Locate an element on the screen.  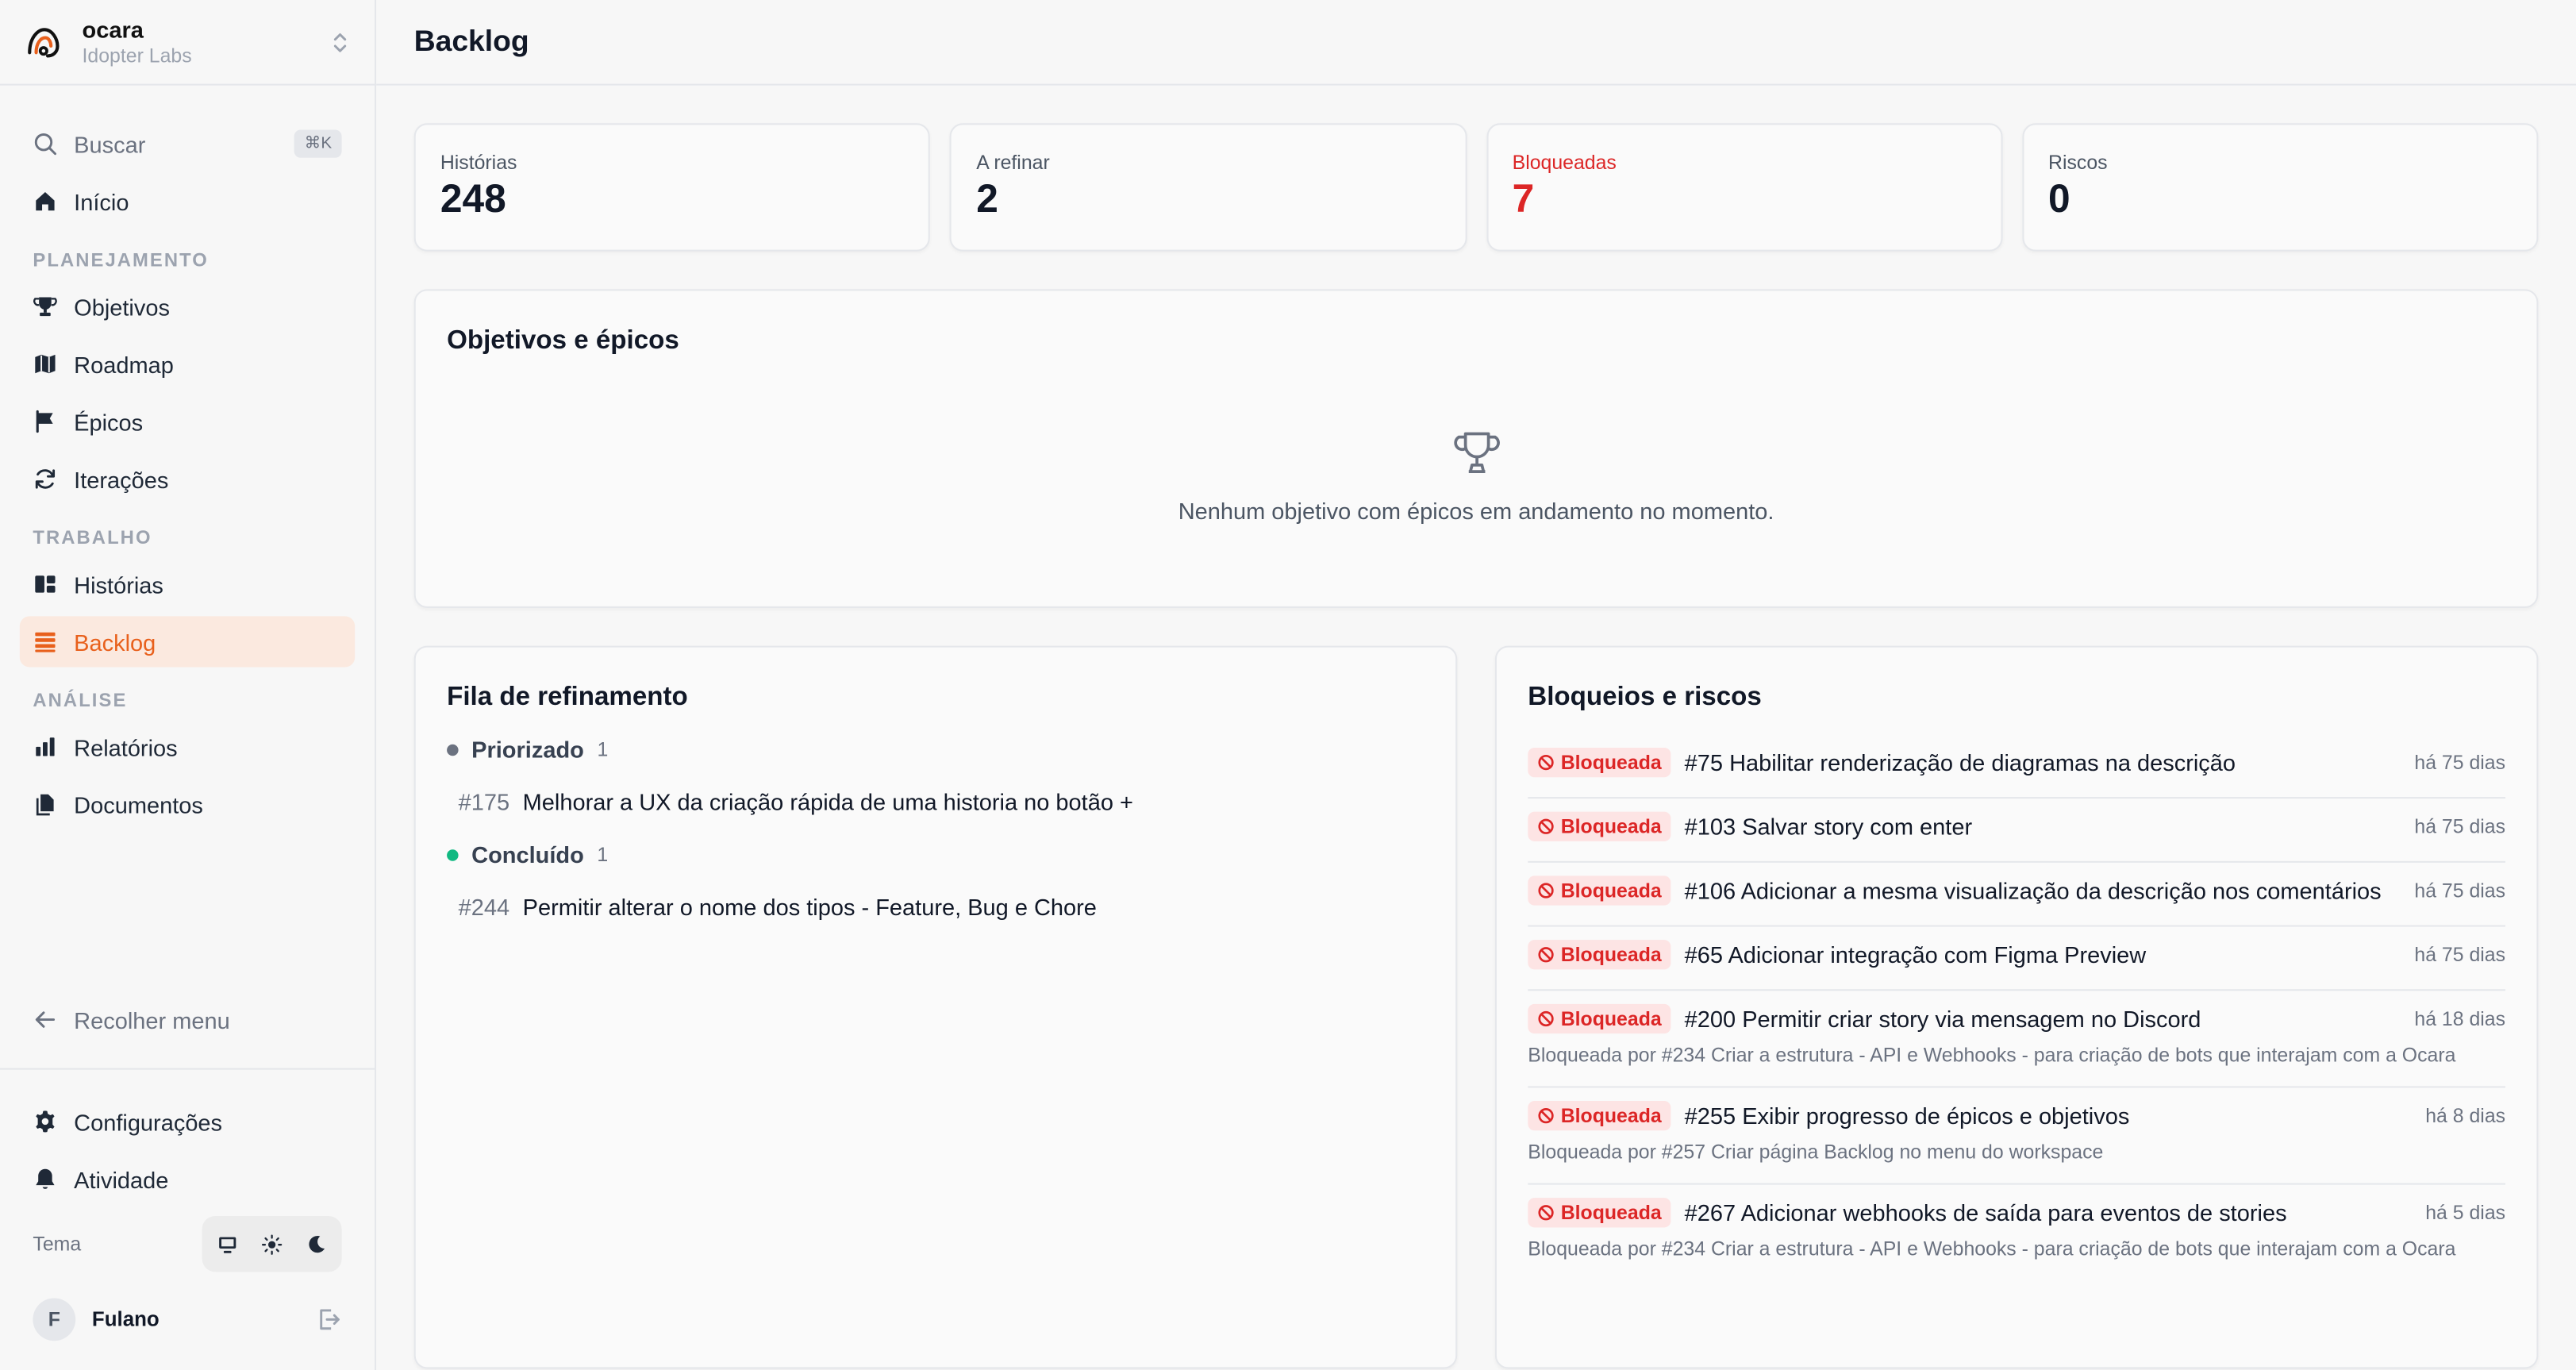
timestamp: há 5 dias is located at coordinates (2465, 1213).